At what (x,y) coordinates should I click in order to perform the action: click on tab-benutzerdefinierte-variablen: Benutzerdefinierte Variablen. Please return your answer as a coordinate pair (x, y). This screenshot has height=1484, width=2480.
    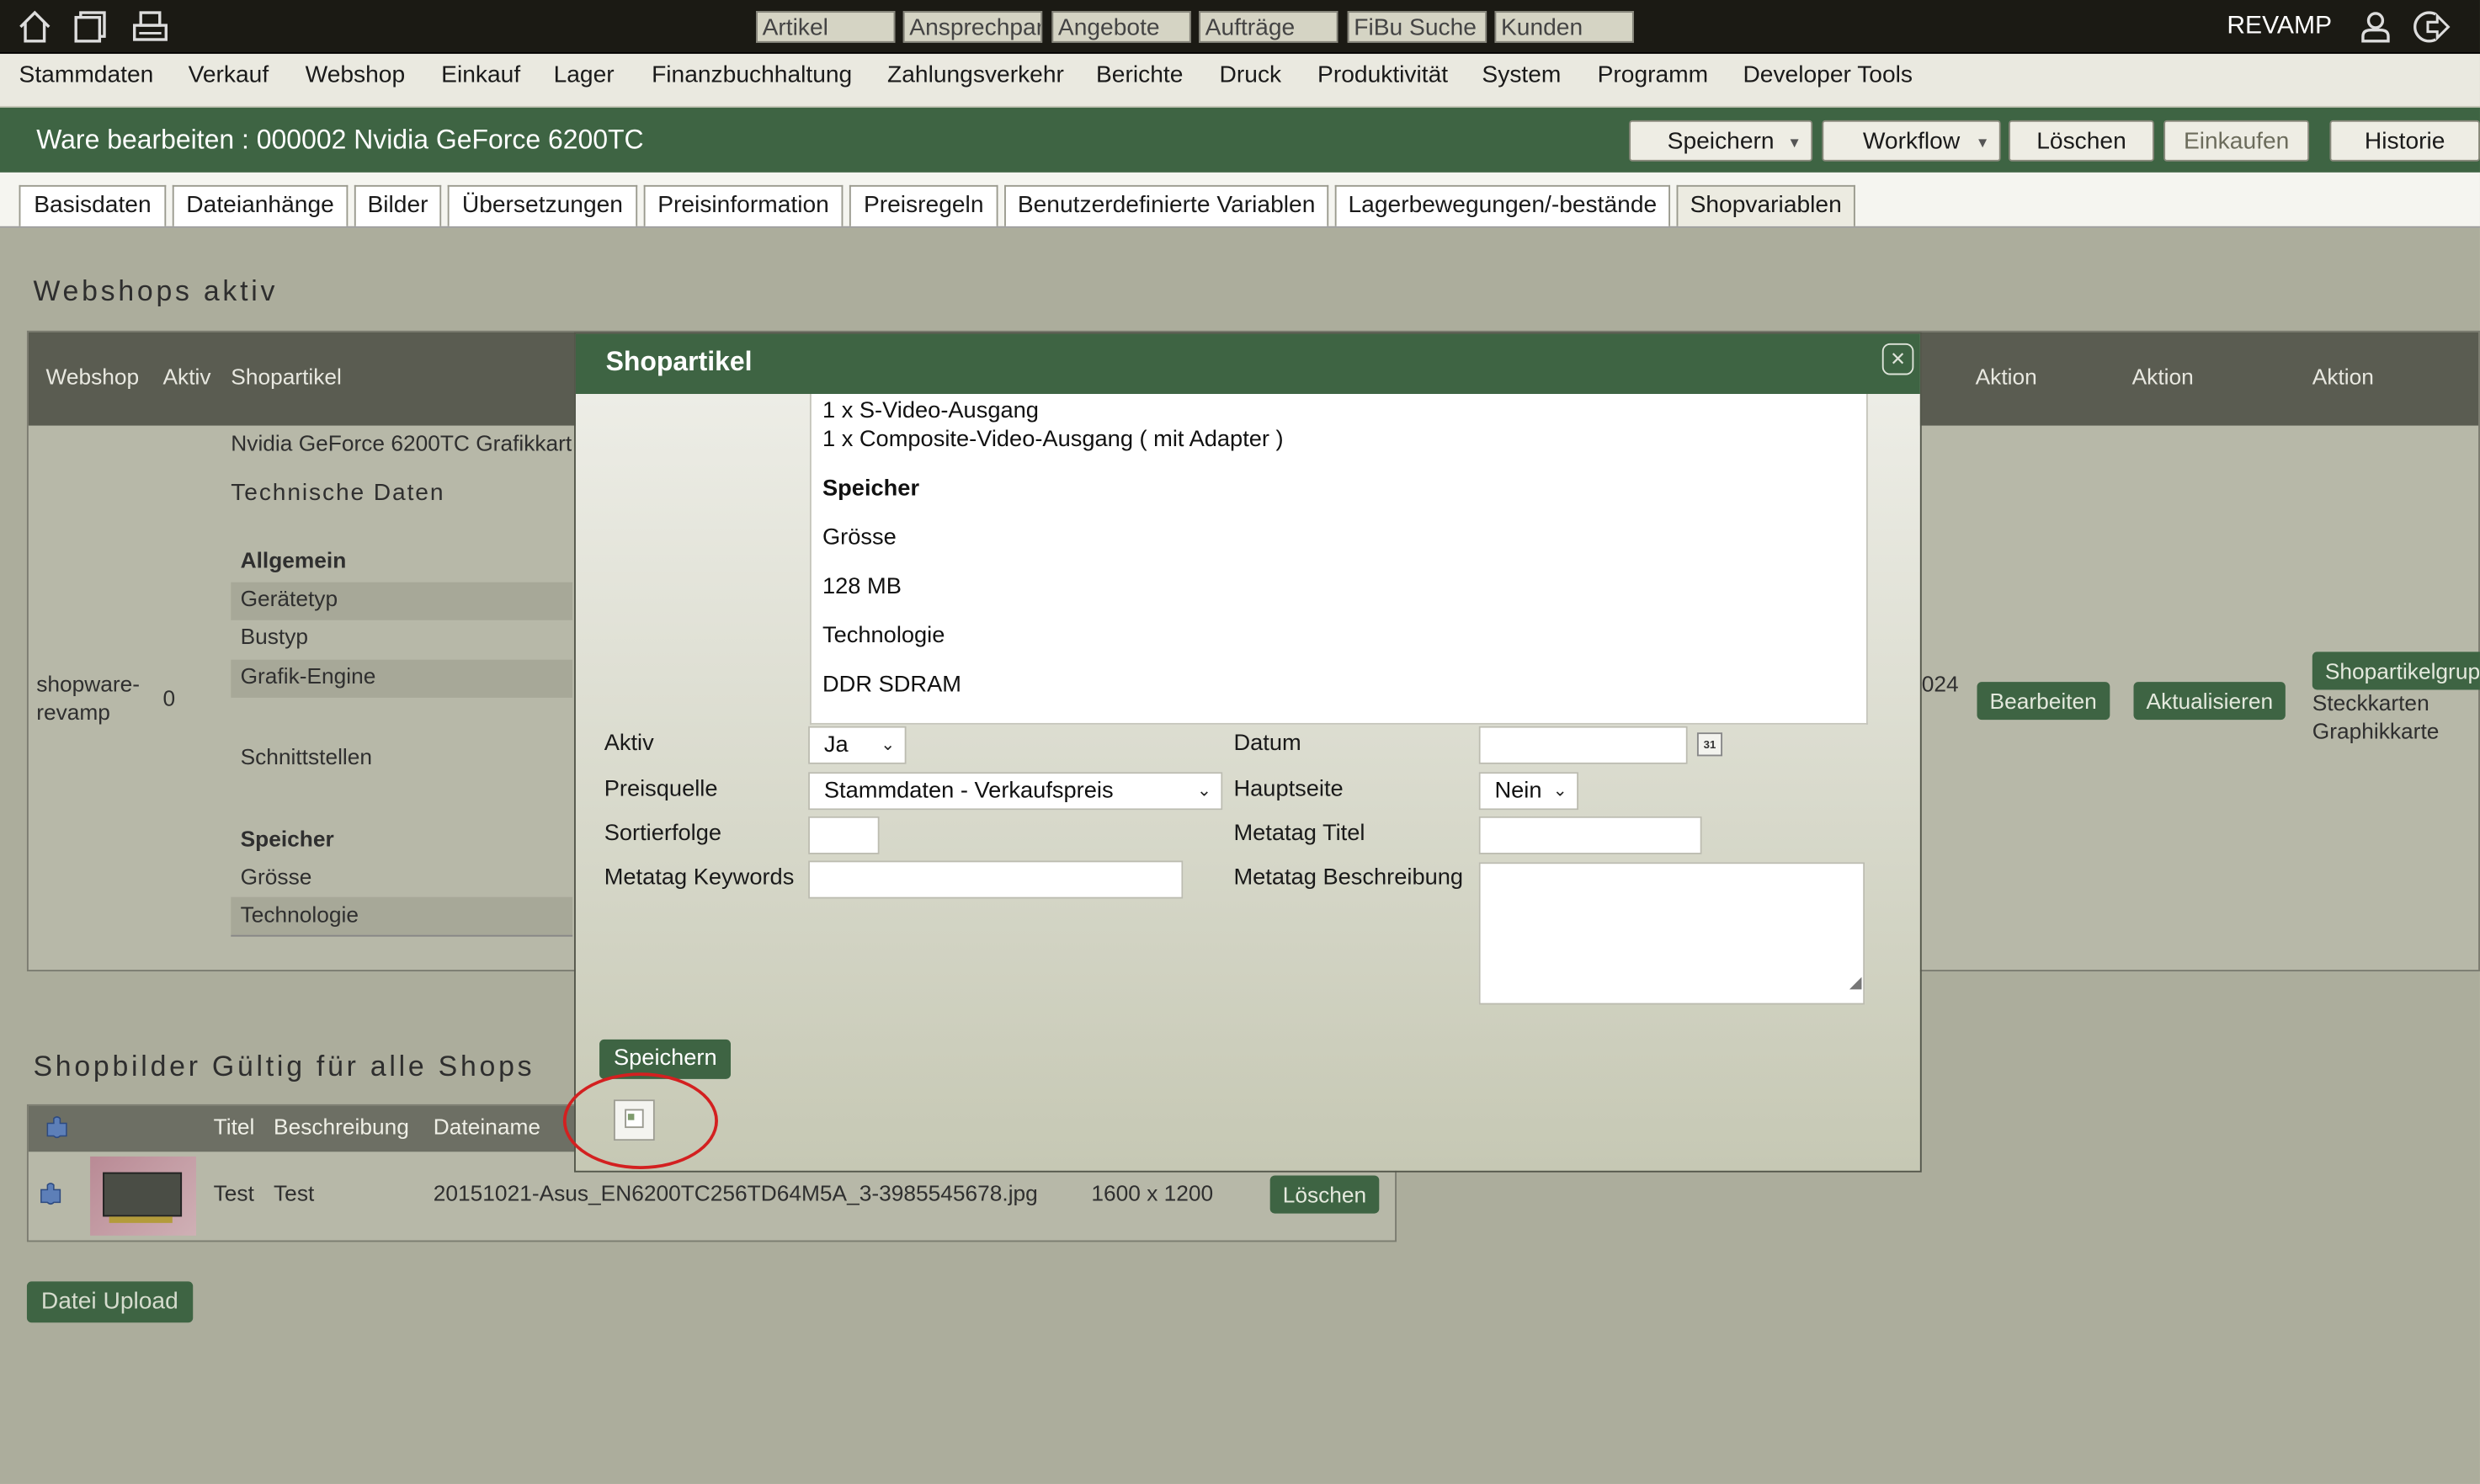
    Looking at the image, I should click on (1166, 205).